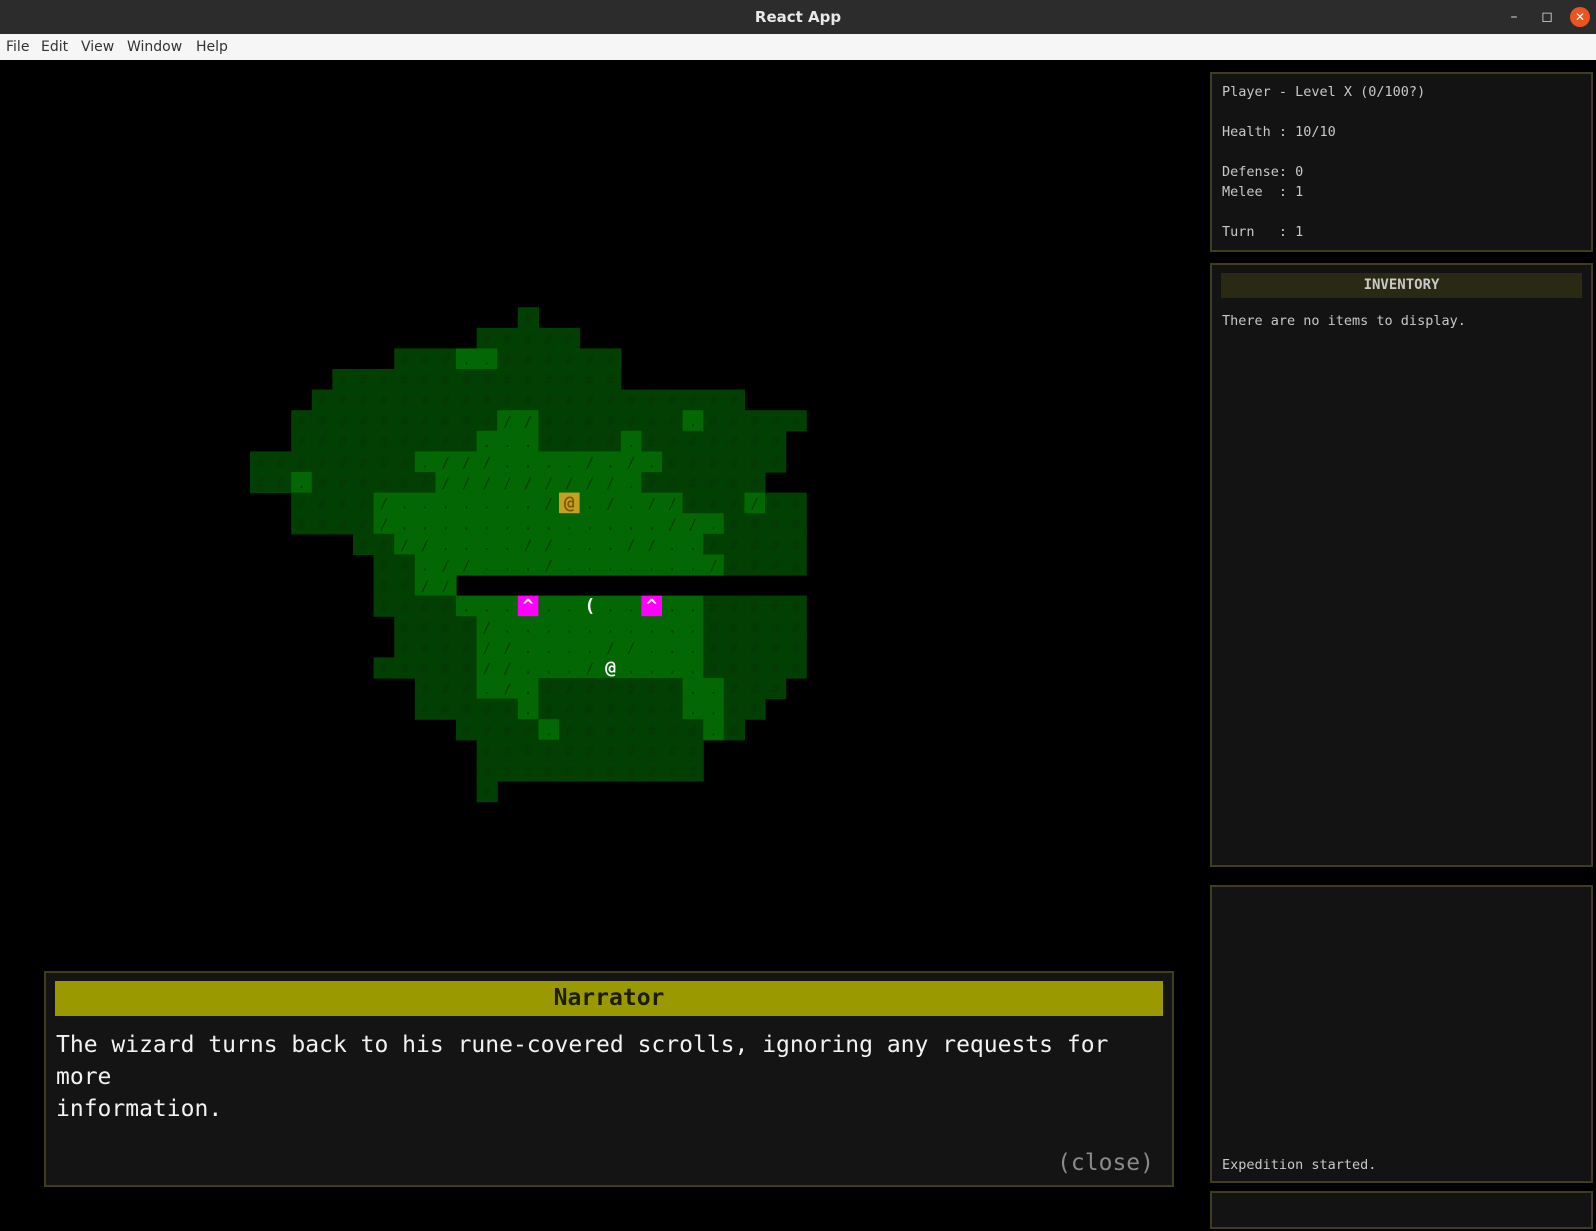 The image size is (1596, 1231). I want to click on menu-window: Window, so click(154, 47).